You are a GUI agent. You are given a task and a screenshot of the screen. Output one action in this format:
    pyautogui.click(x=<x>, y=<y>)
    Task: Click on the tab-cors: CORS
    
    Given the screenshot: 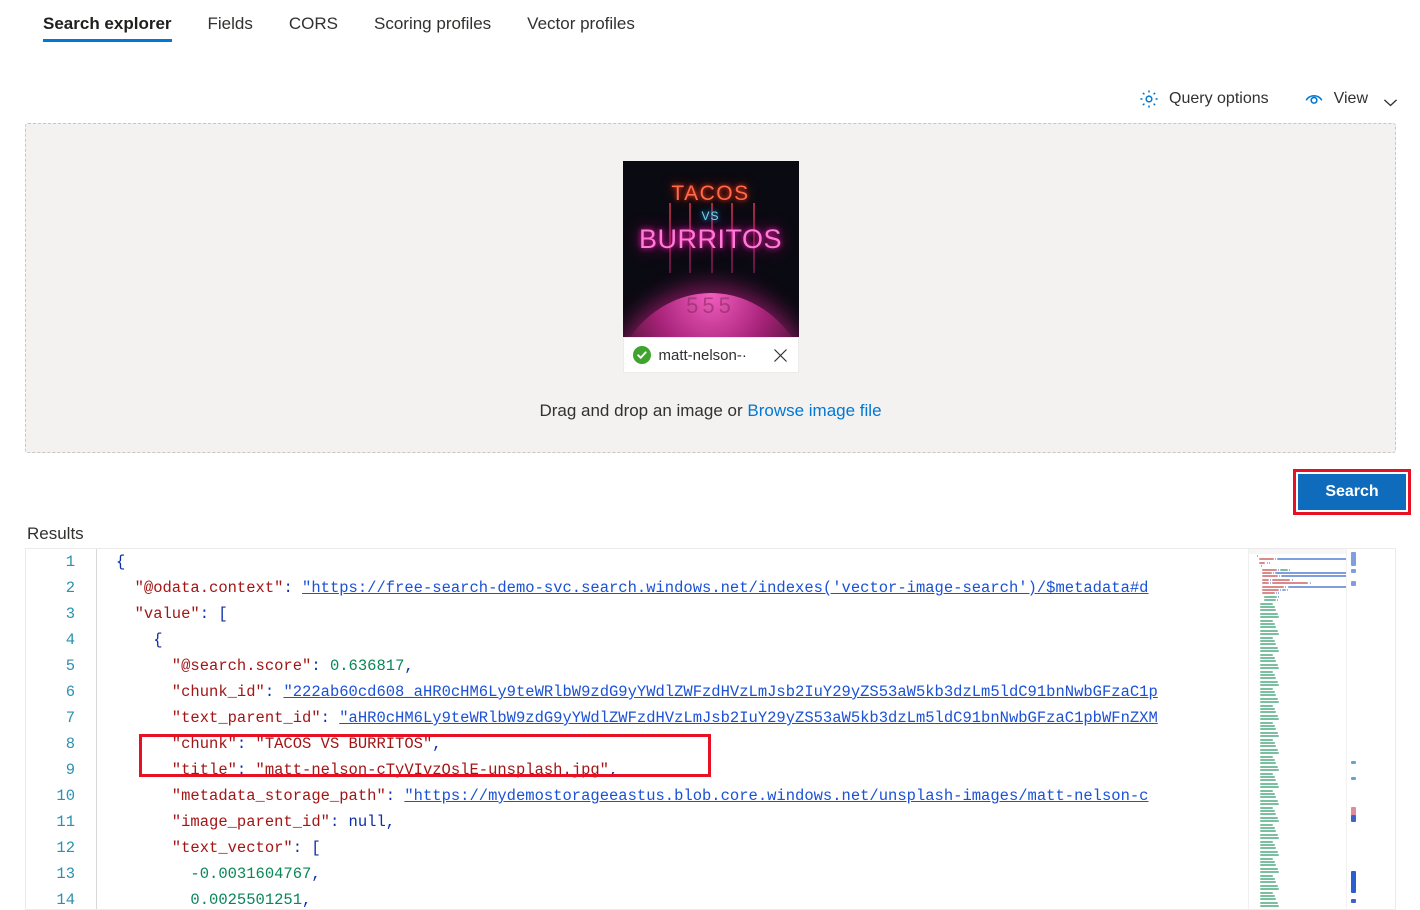 What is the action you would take?
    pyautogui.click(x=313, y=20)
    